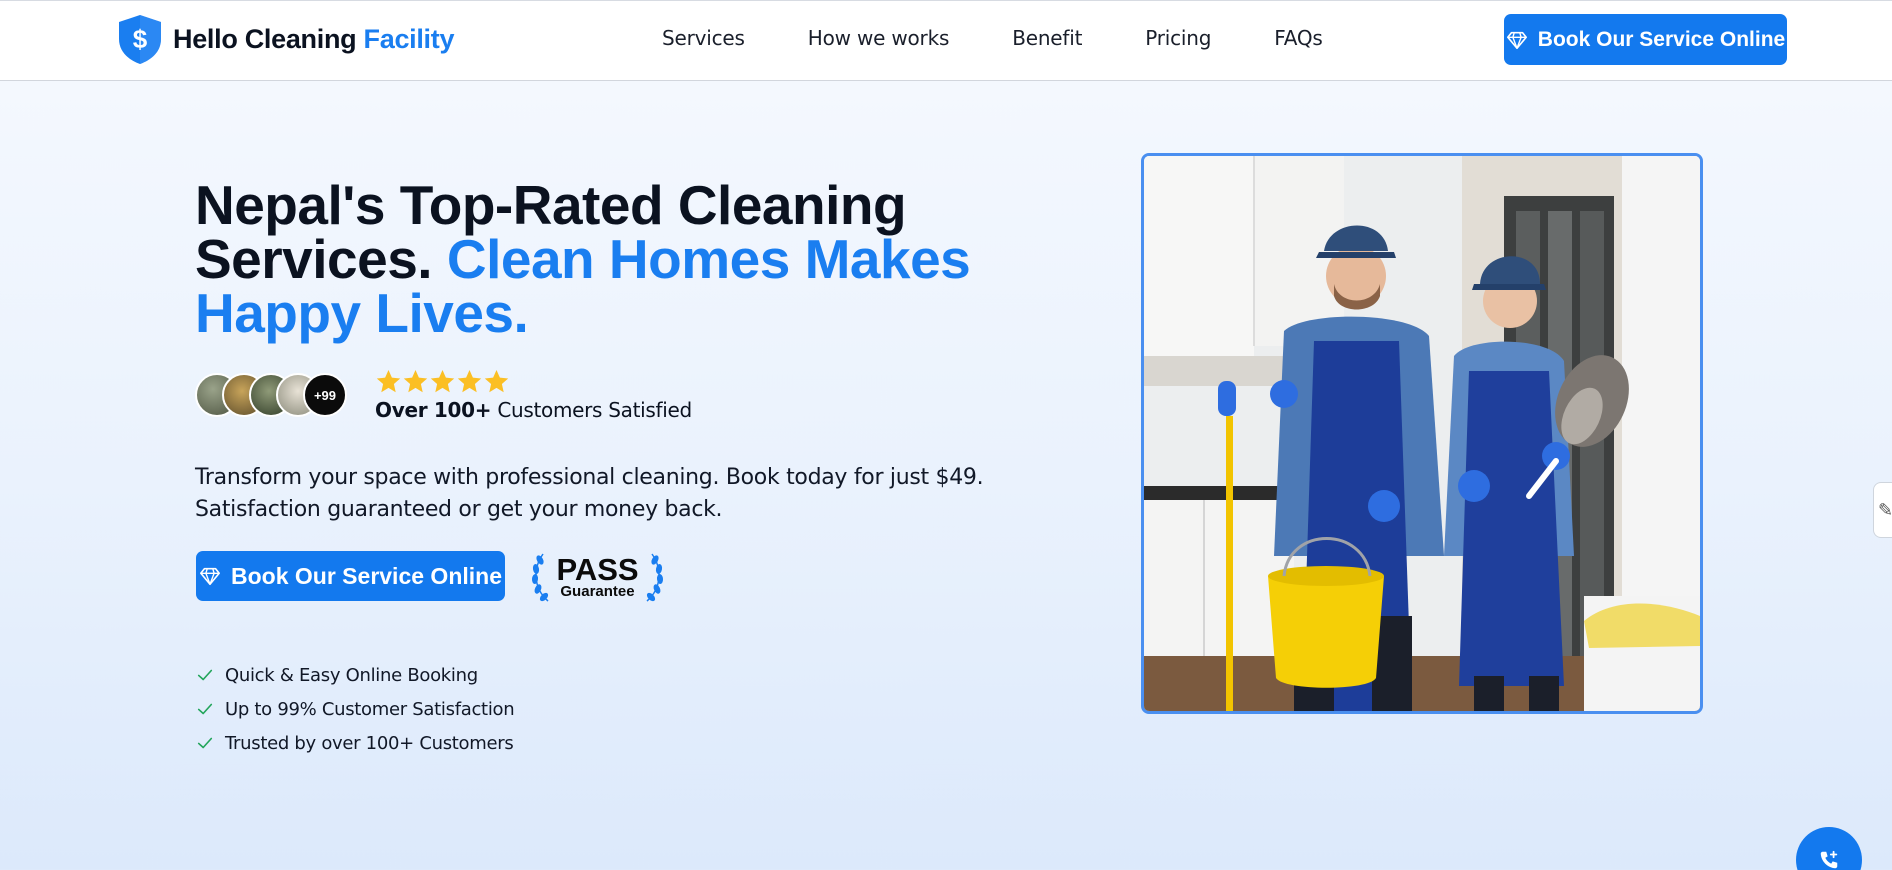 The height and width of the screenshot is (870, 1892). What do you see at coordinates (1178, 38) in the screenshot?
I see `nav-item-pricing: Pricing` at bounding box center [1178, 38].